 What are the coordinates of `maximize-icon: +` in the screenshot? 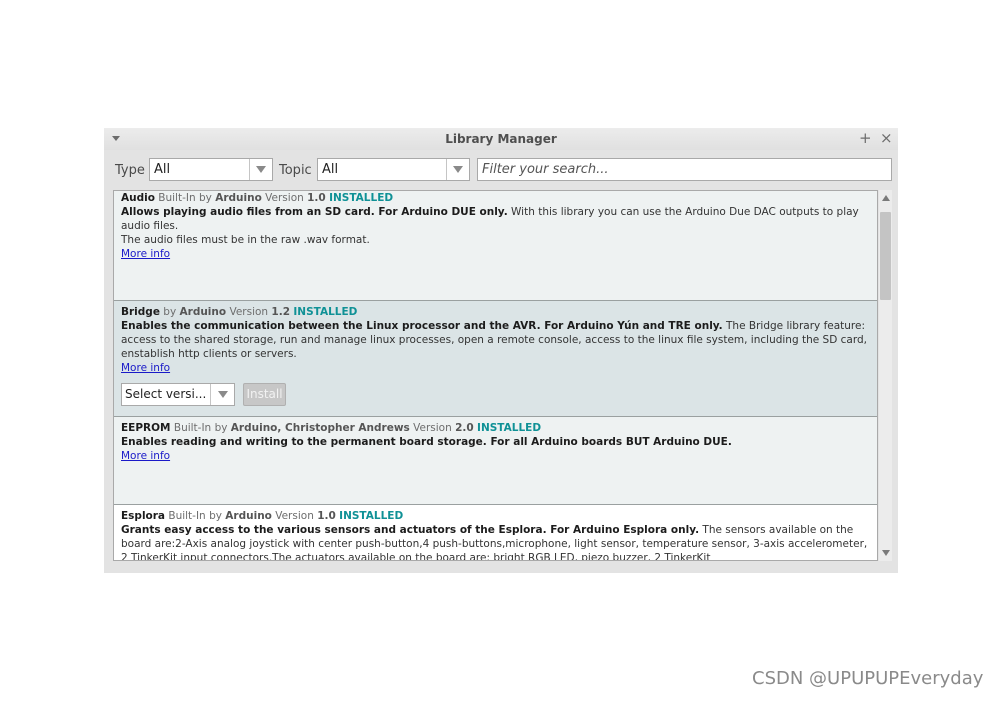 It's located at (865, 138).